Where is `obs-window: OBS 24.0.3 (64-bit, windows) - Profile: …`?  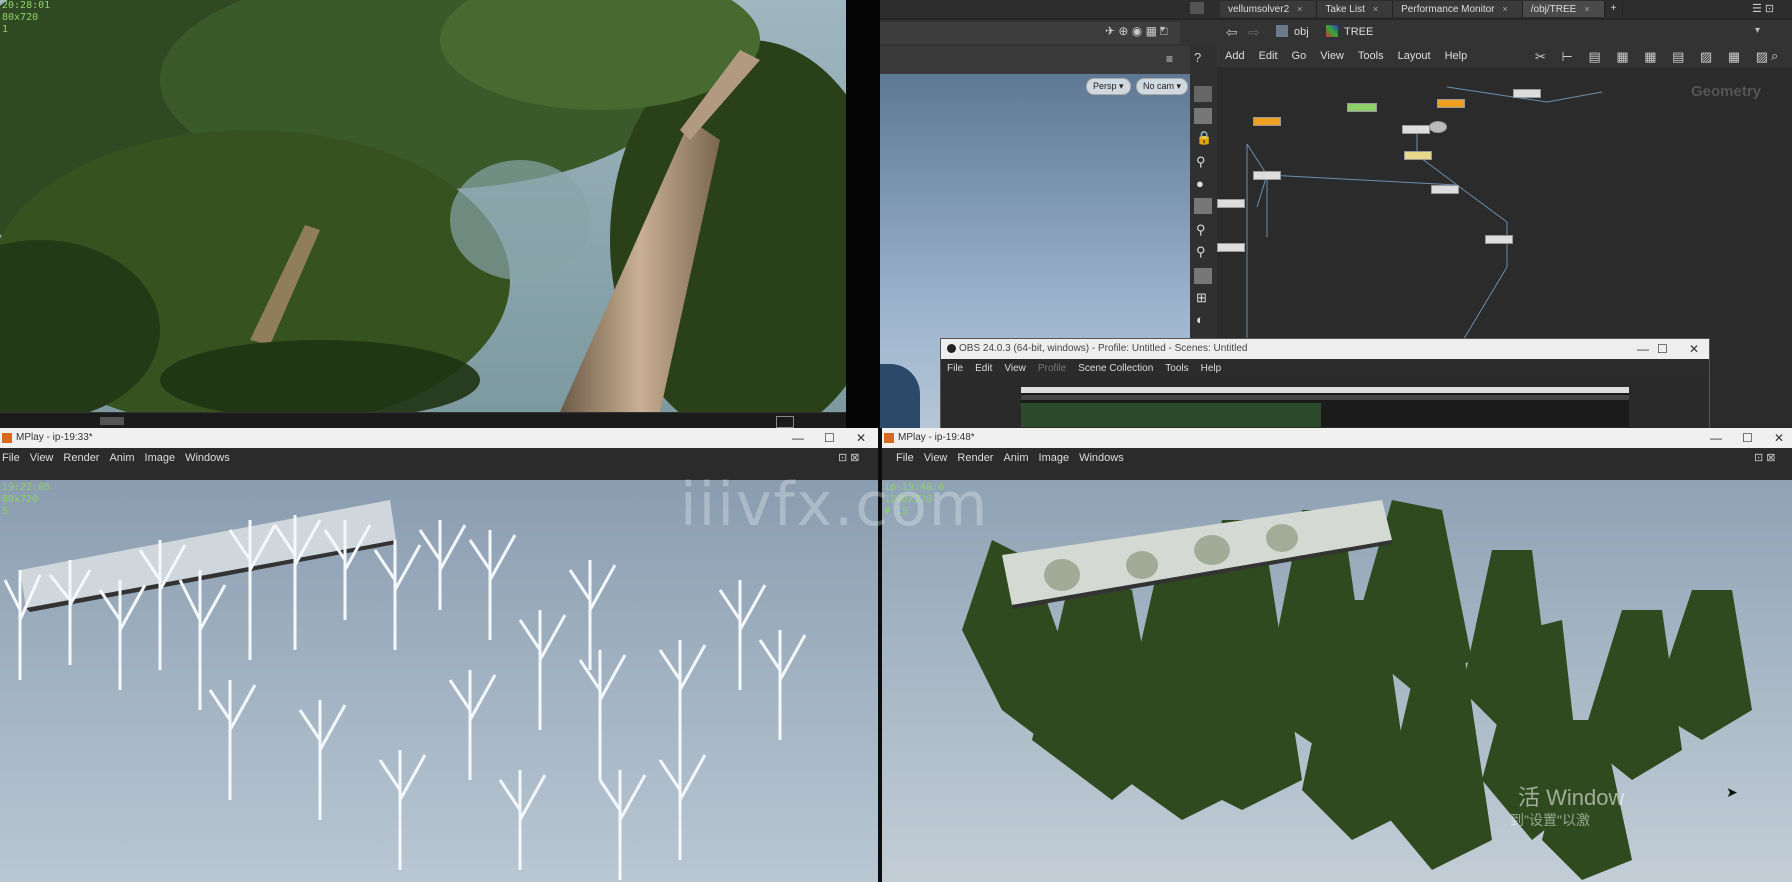 obs-window: OBS 24.0.3 (64-bit, windows) - Profile: … is located at coordinates (1325, 384).